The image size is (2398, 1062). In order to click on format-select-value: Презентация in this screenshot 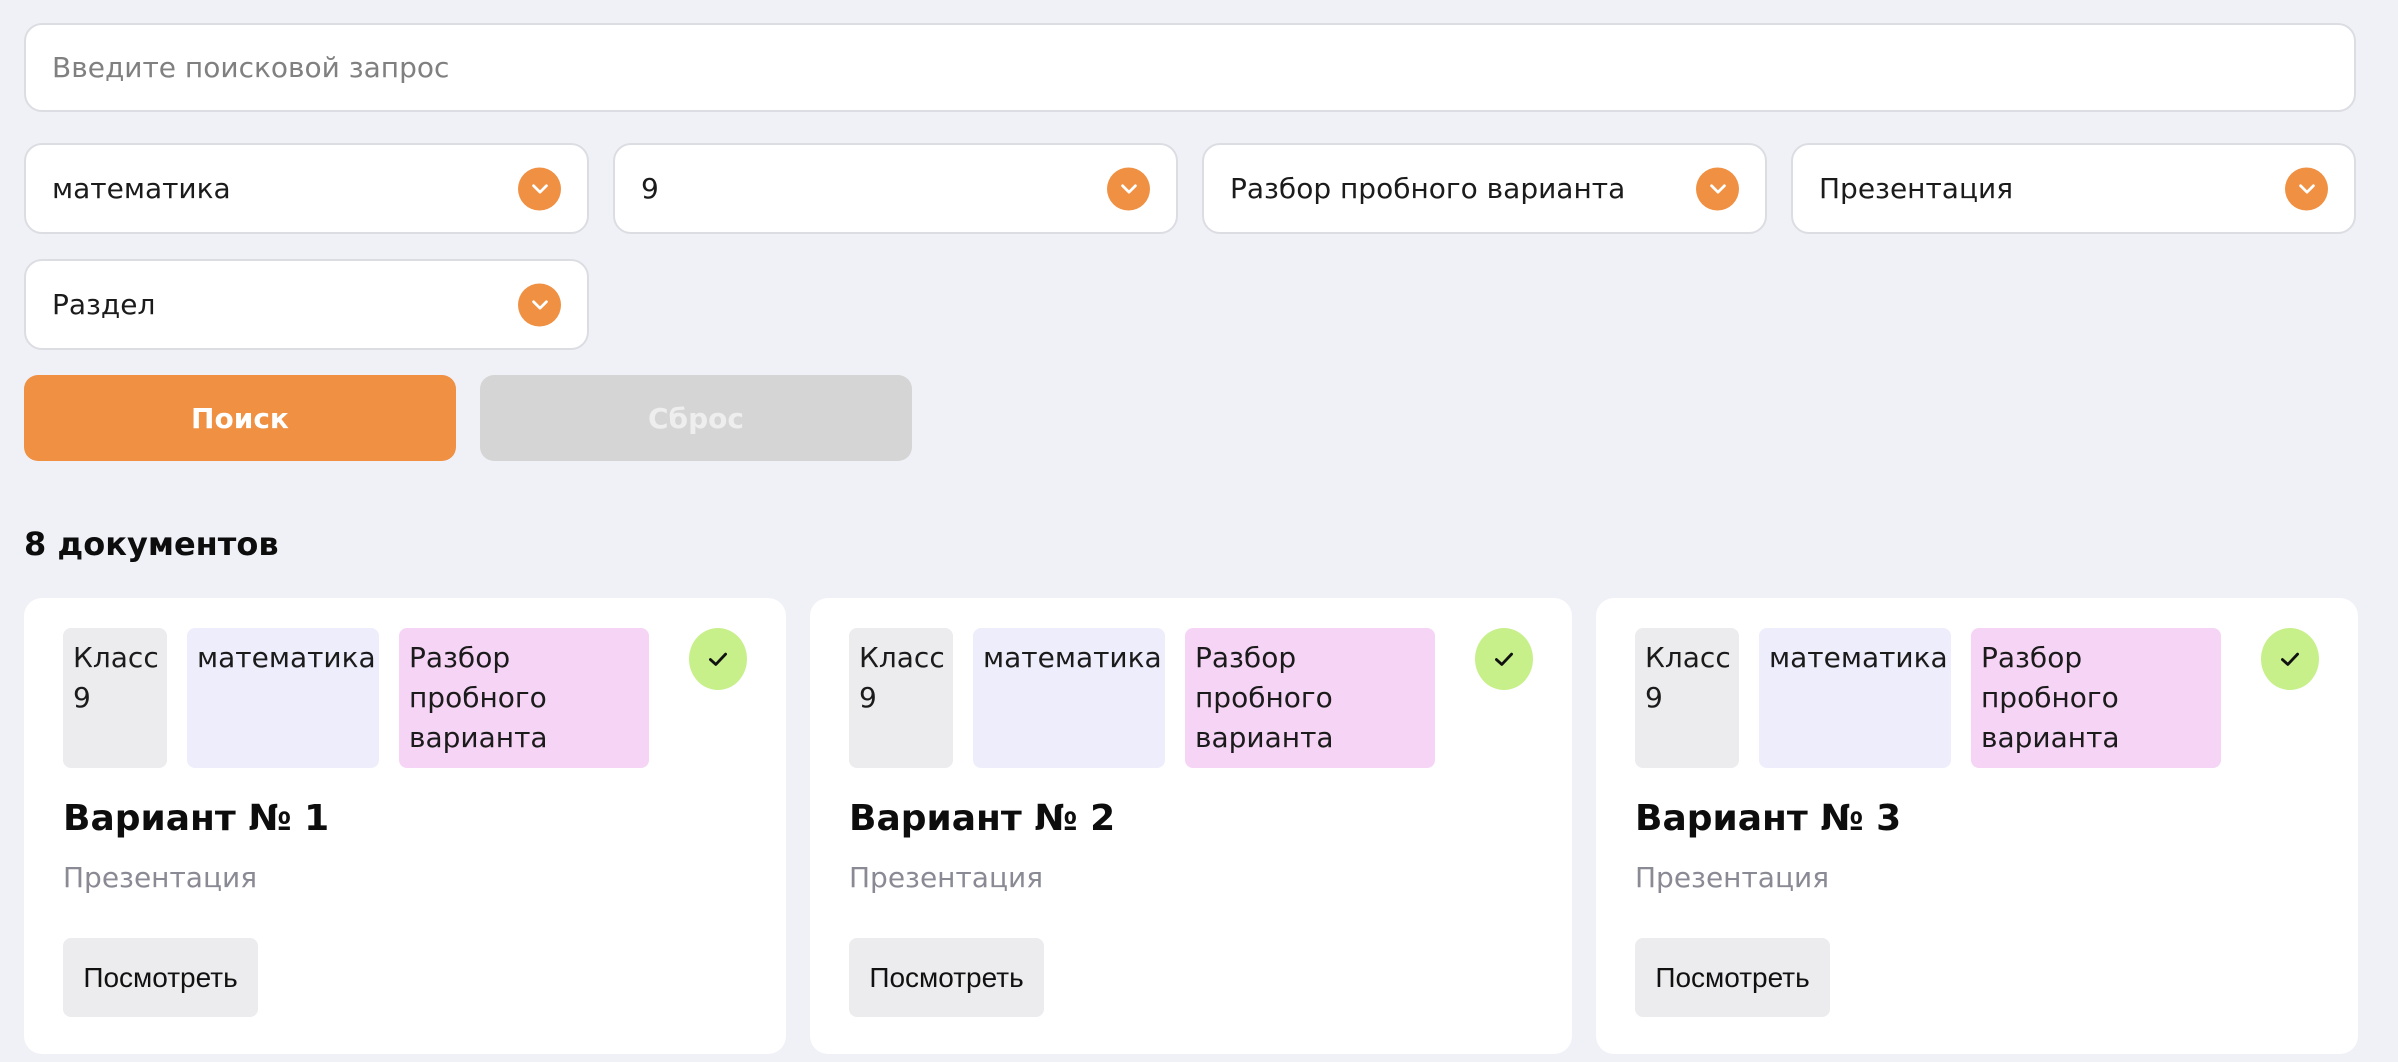, I will do `click(1916, 188)`.